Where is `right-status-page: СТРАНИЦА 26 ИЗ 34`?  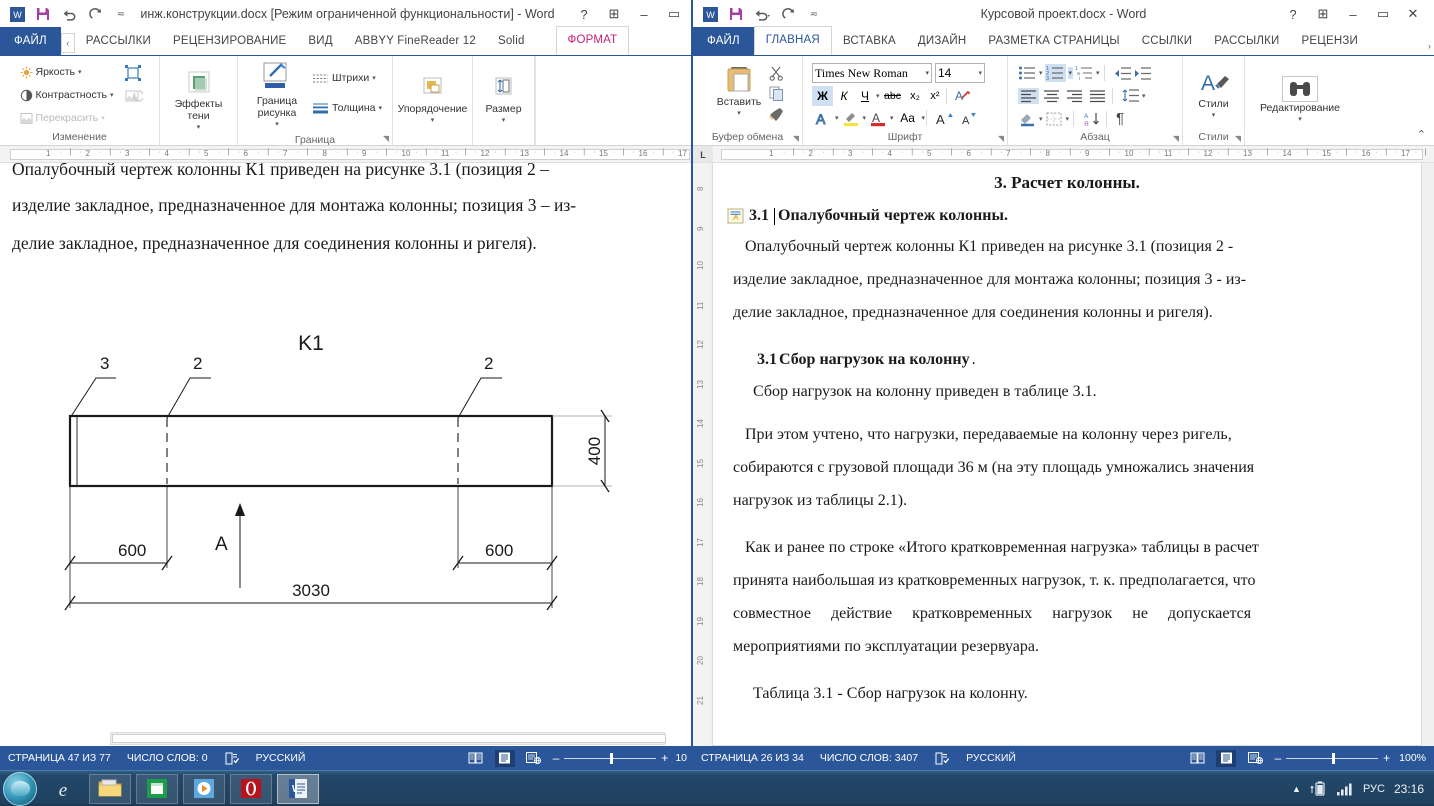
right-status-page: СТРАНИЦА 26 ИЗ 34 is located at coordinates (752, 758).